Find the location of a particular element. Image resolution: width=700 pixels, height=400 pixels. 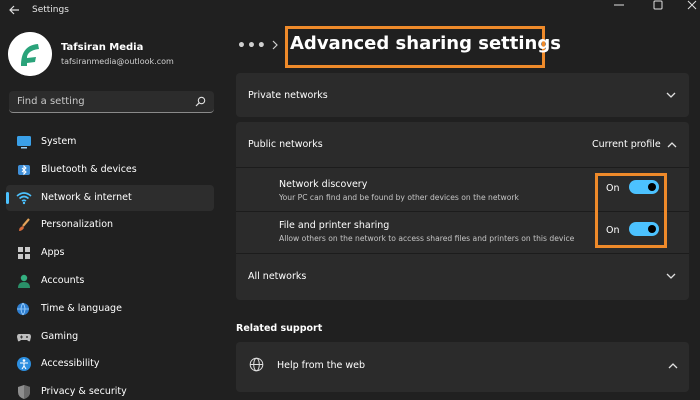

active-indicator is located at coordinates (7, 197).